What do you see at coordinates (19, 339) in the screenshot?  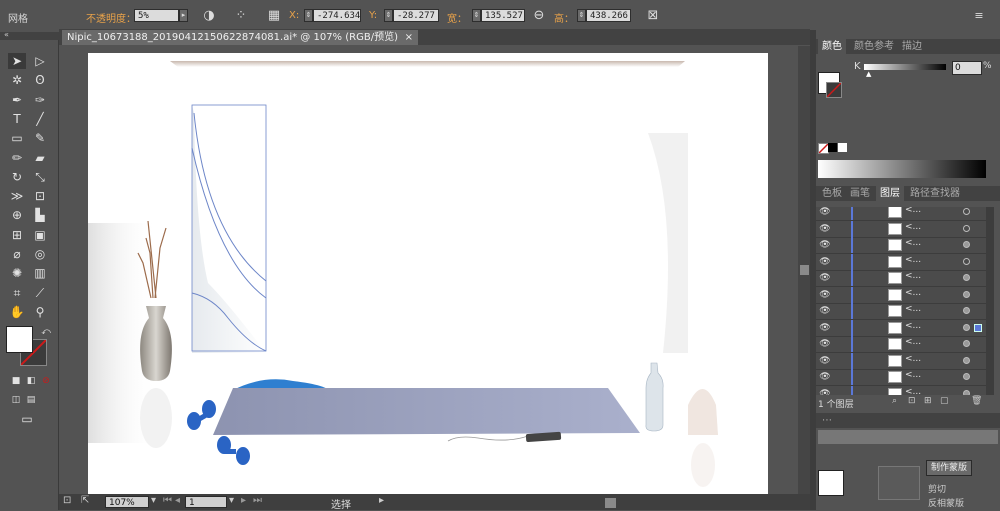 I see `fill-swatch` at bounding box center [19, 339].